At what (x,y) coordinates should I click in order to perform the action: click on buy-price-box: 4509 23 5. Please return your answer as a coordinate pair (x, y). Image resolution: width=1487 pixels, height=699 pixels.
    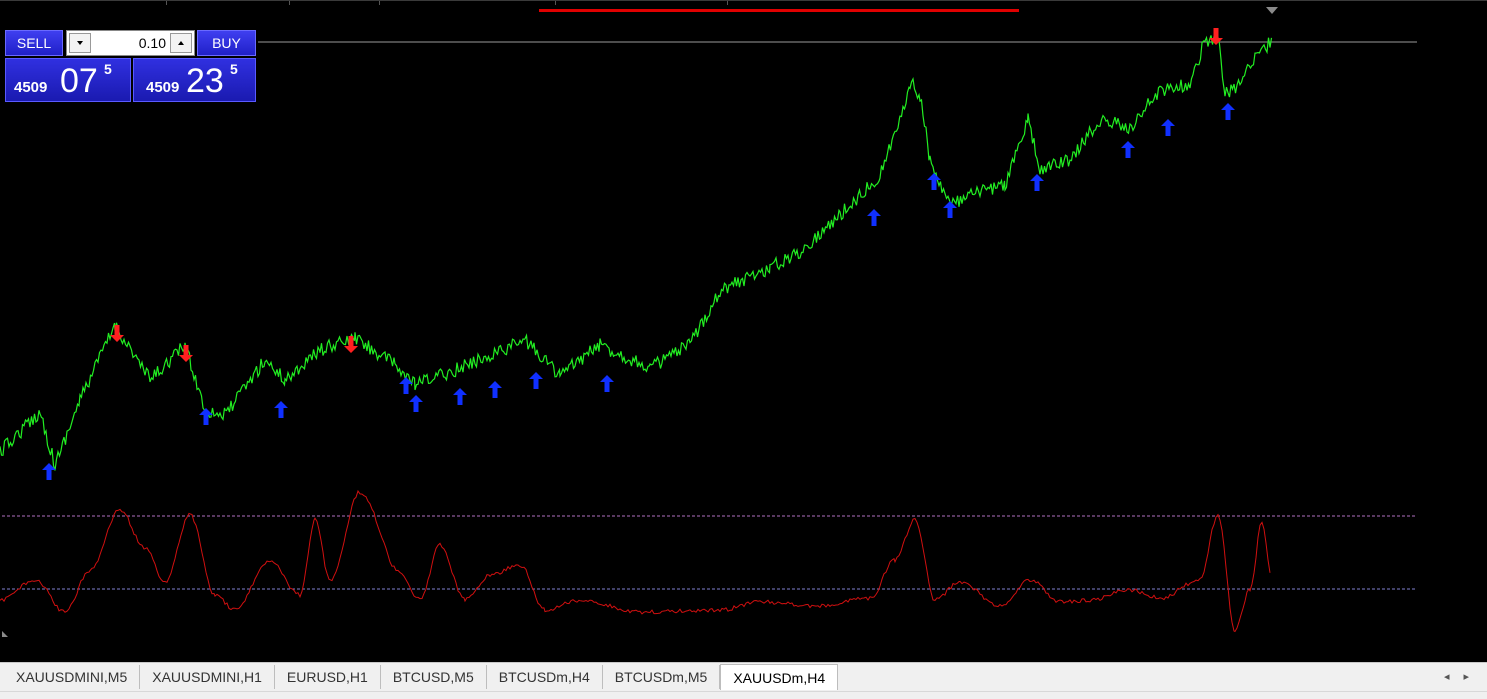
    Looking at the image, I should click on (194, 80).